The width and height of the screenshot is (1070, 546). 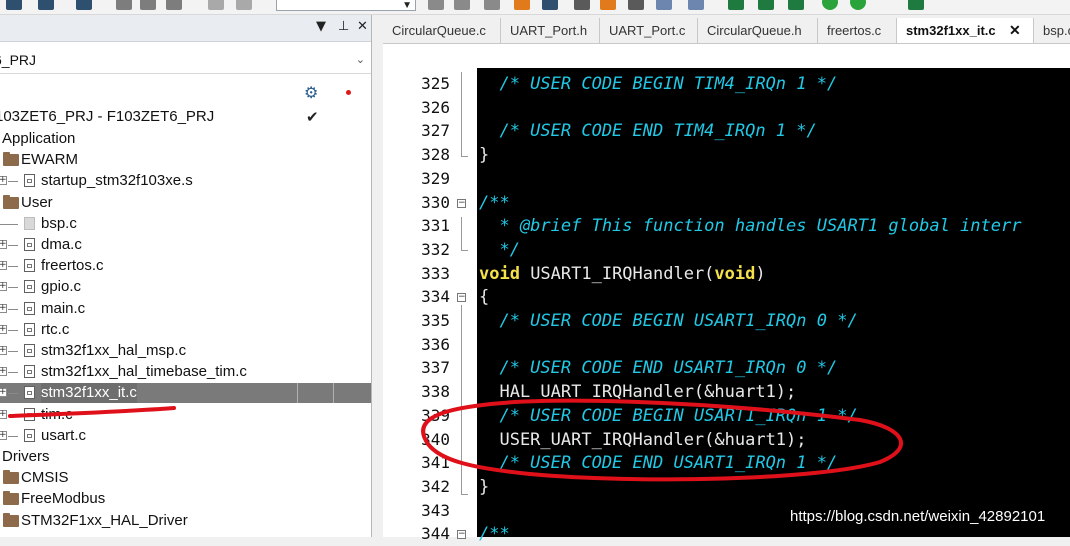 I want to click on code-line: /* USER CODE END TIM4_IRQn 1 */, so click(x=647, y=131).